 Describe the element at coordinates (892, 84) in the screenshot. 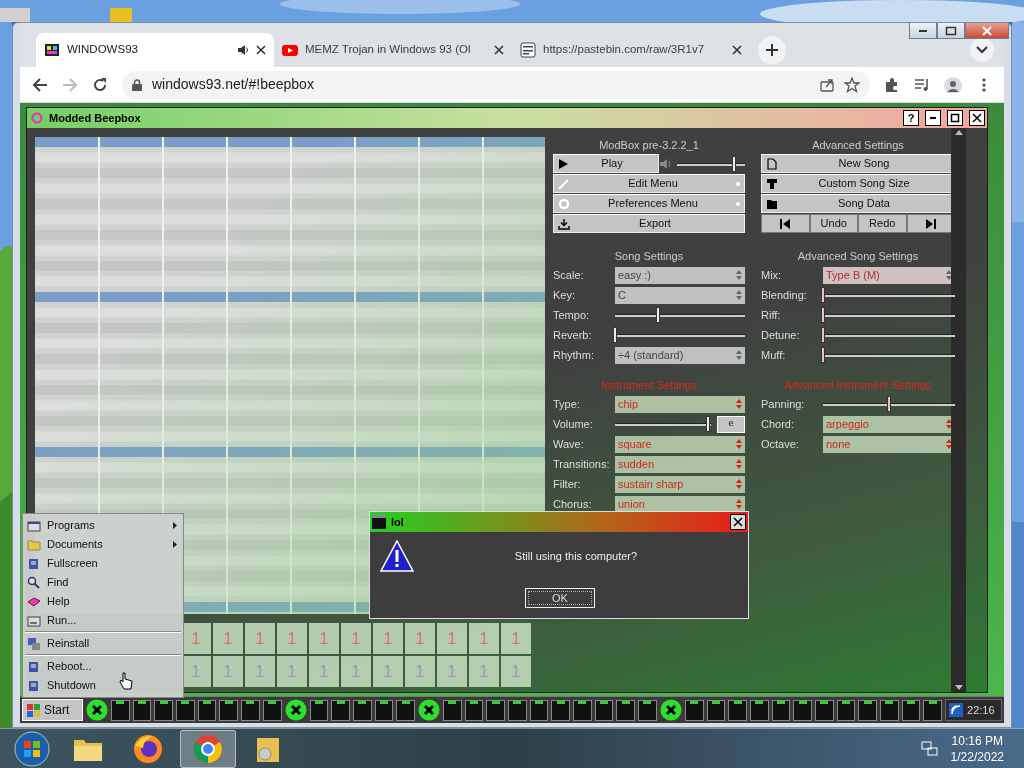

I see `puzzle-button` at that location.